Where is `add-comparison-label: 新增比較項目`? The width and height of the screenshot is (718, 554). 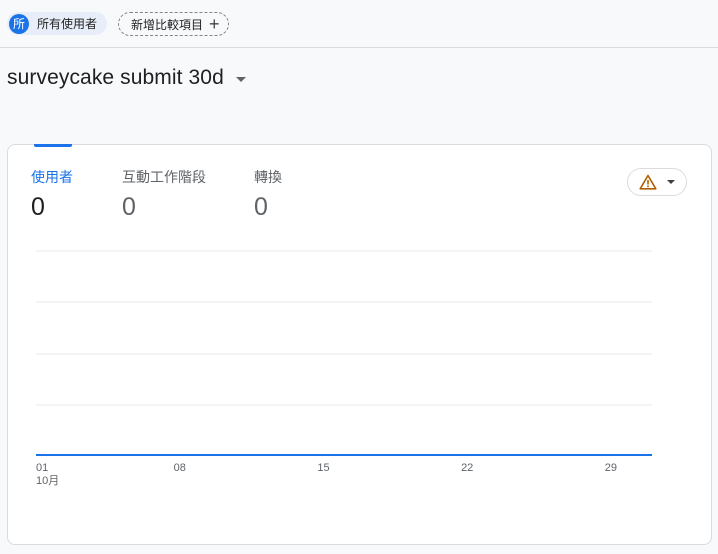
add-comparison-label: 新增比較項目 is located at coordinates (167, 24).